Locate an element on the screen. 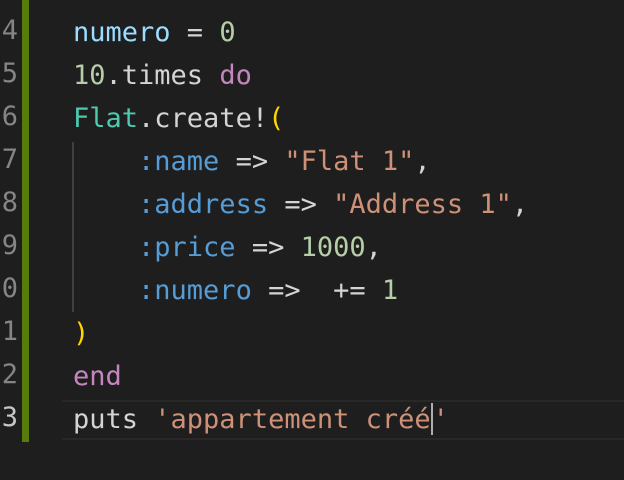  code-token: numero is located at coordinates (122, 32).